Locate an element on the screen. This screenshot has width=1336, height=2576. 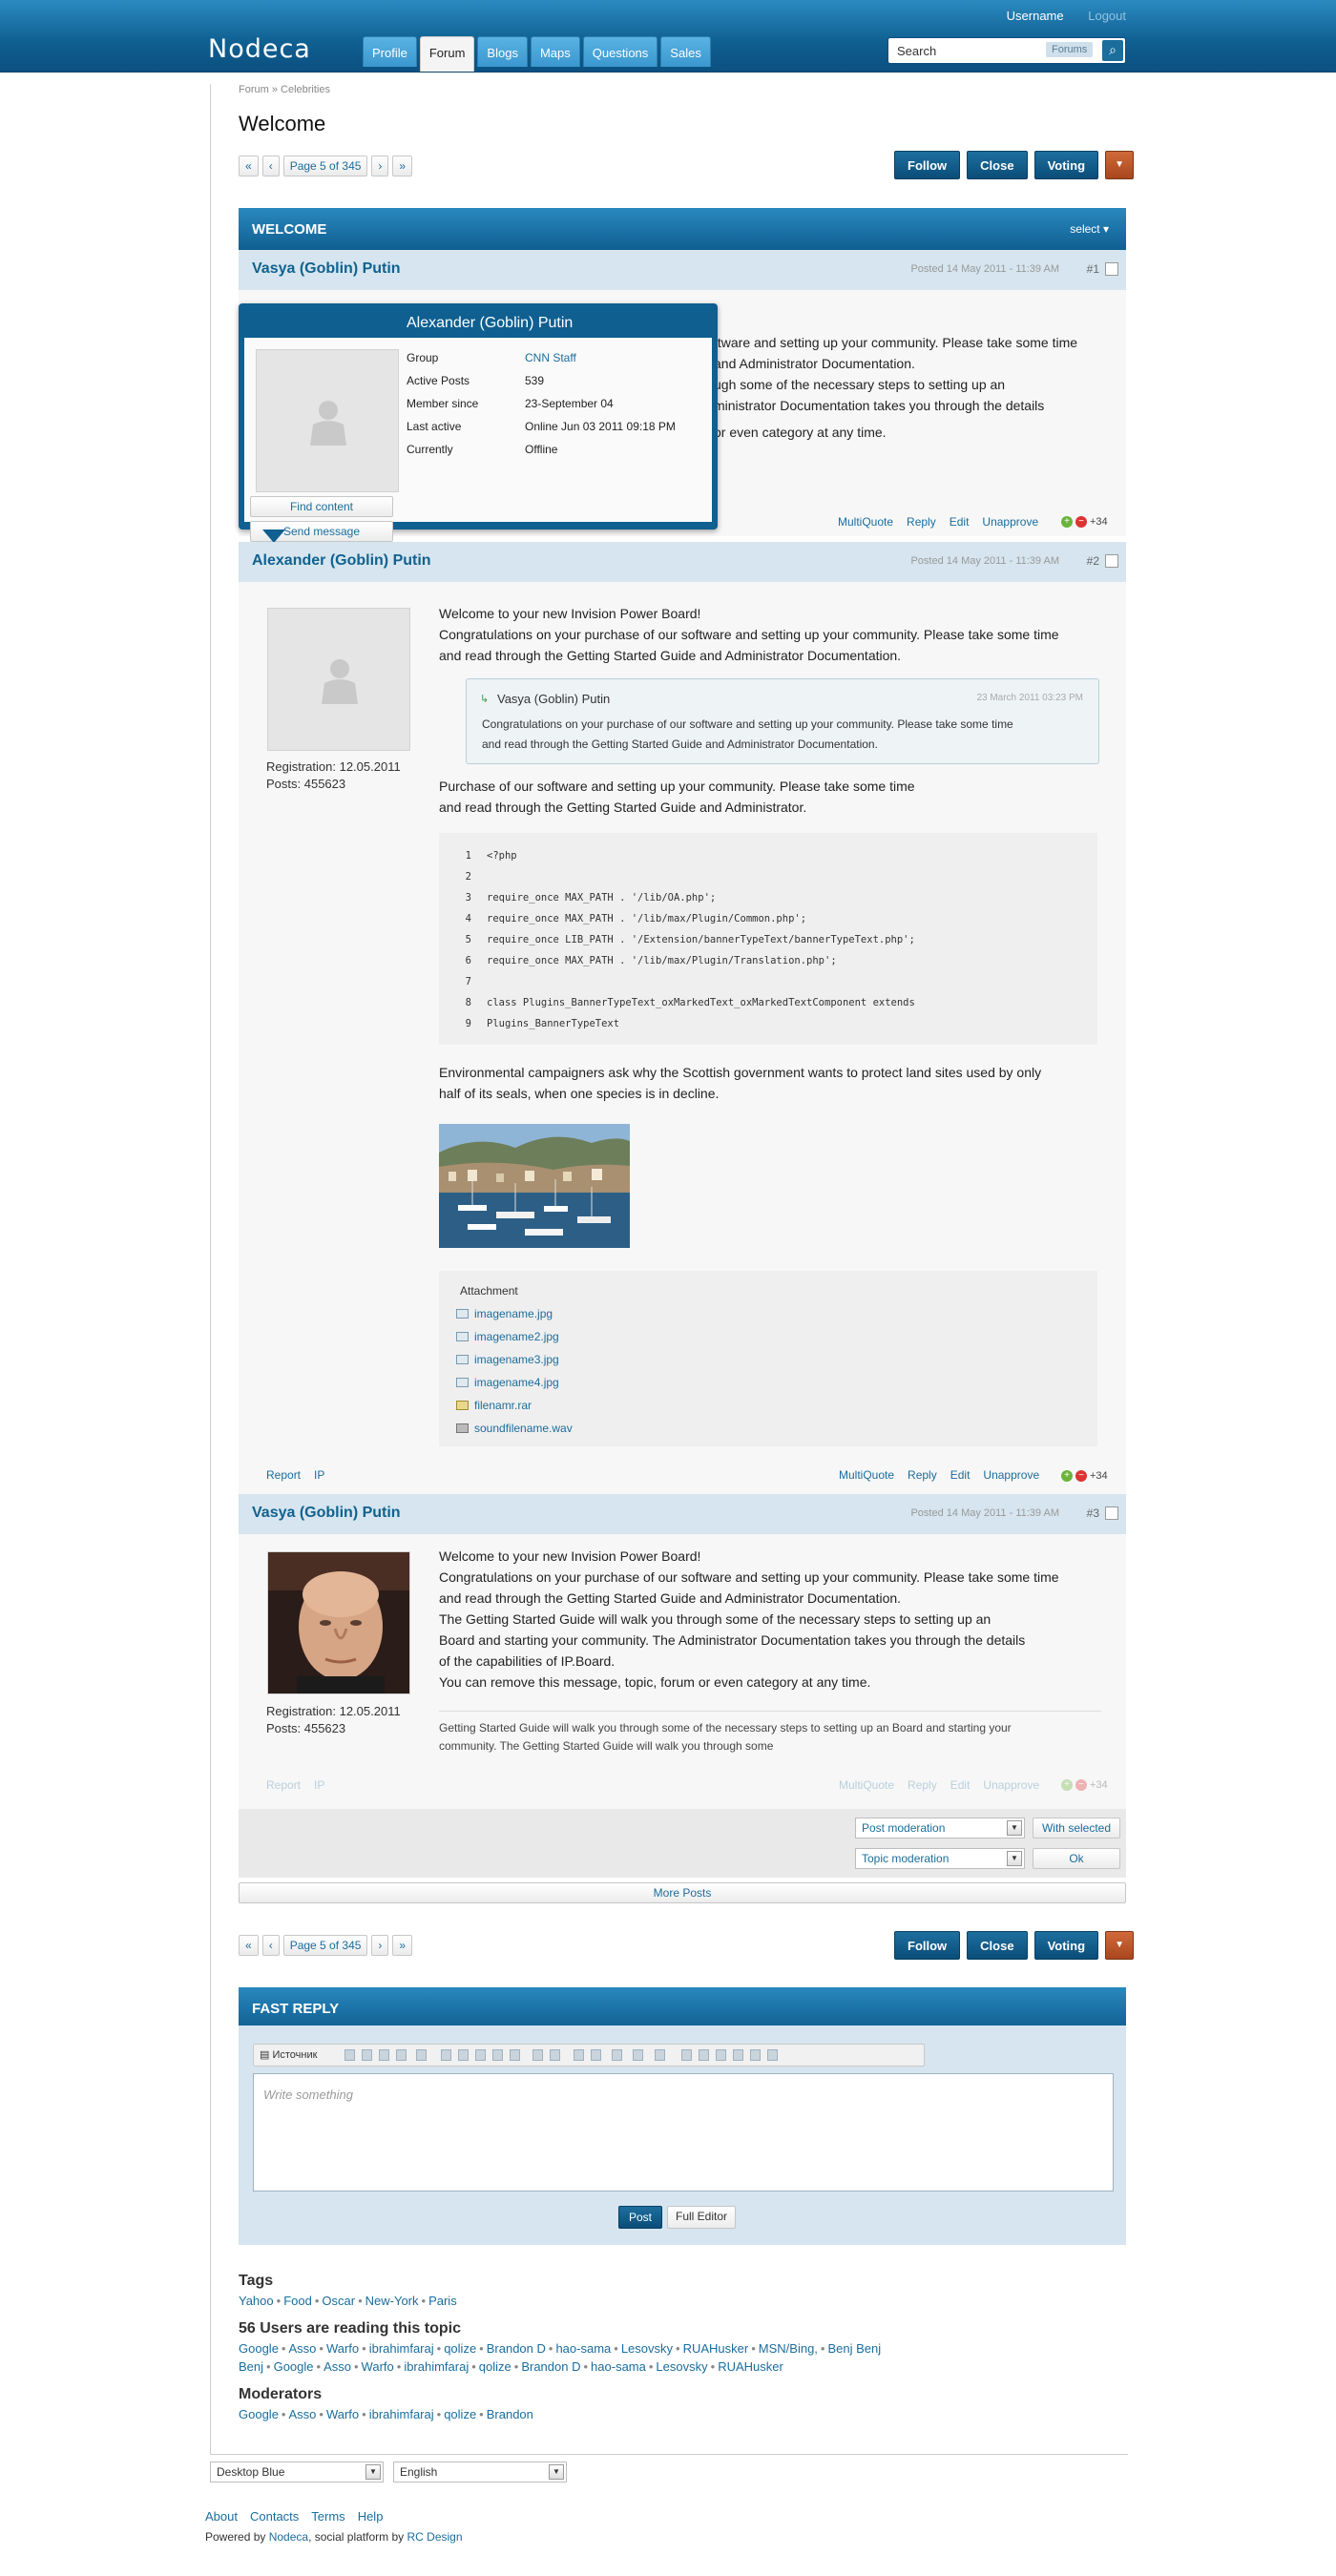
post-button: Post is located at coordinates (640, 2217).